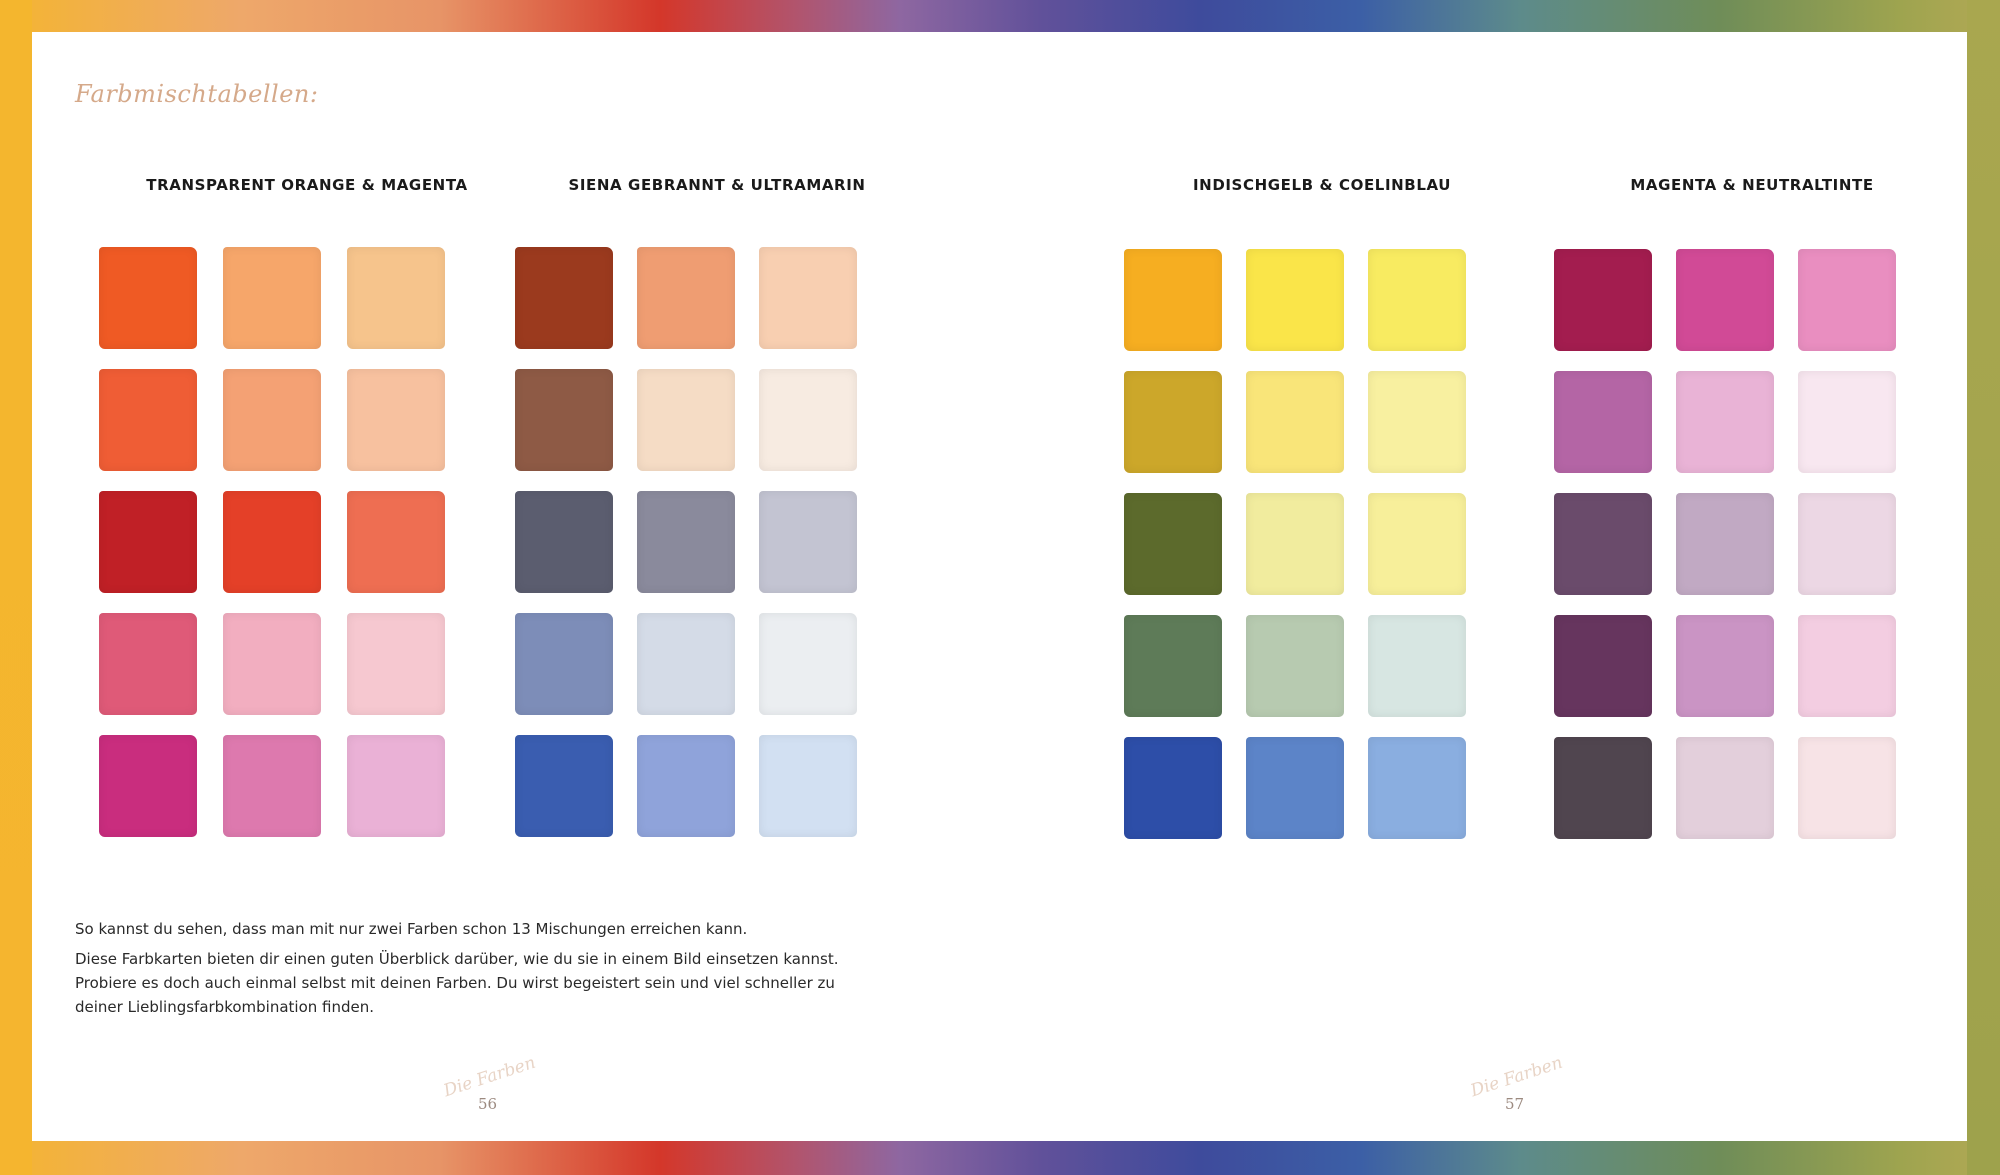 The image size is (2000, 1175). Describe the element at coordinates (307, 185) in the screenshot. I see `column-title-1: TRANSPARENT ORANGE & MAGENTA` at that location.